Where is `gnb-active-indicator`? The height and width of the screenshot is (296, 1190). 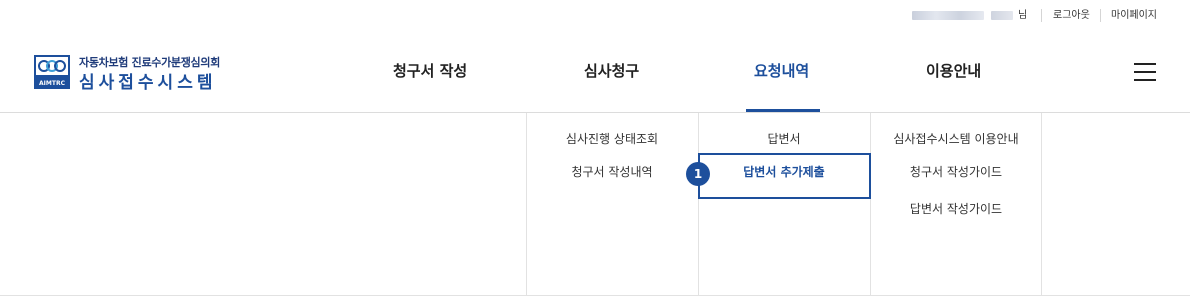 gnb-active-indicator is located at coordinates (783, 110).